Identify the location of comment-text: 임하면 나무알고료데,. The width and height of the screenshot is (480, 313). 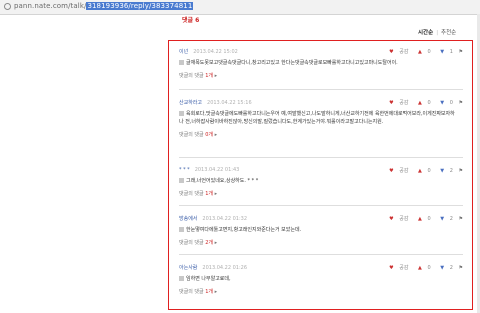
(319, 279).